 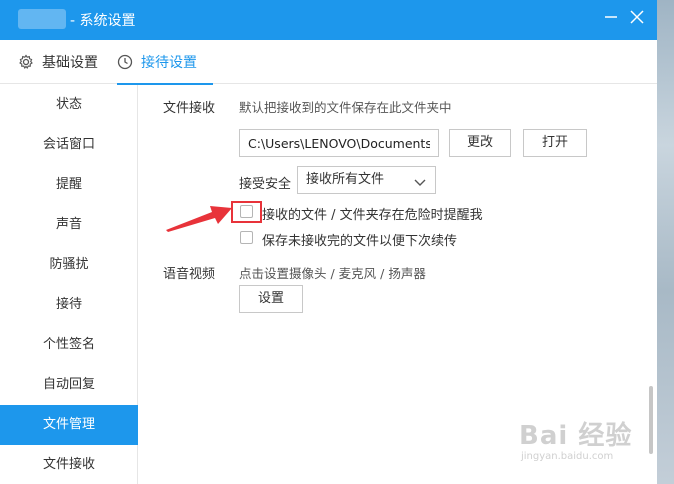 I want to click on watermark-url: jingyan.baidu.com, so click(x=567, y=456).